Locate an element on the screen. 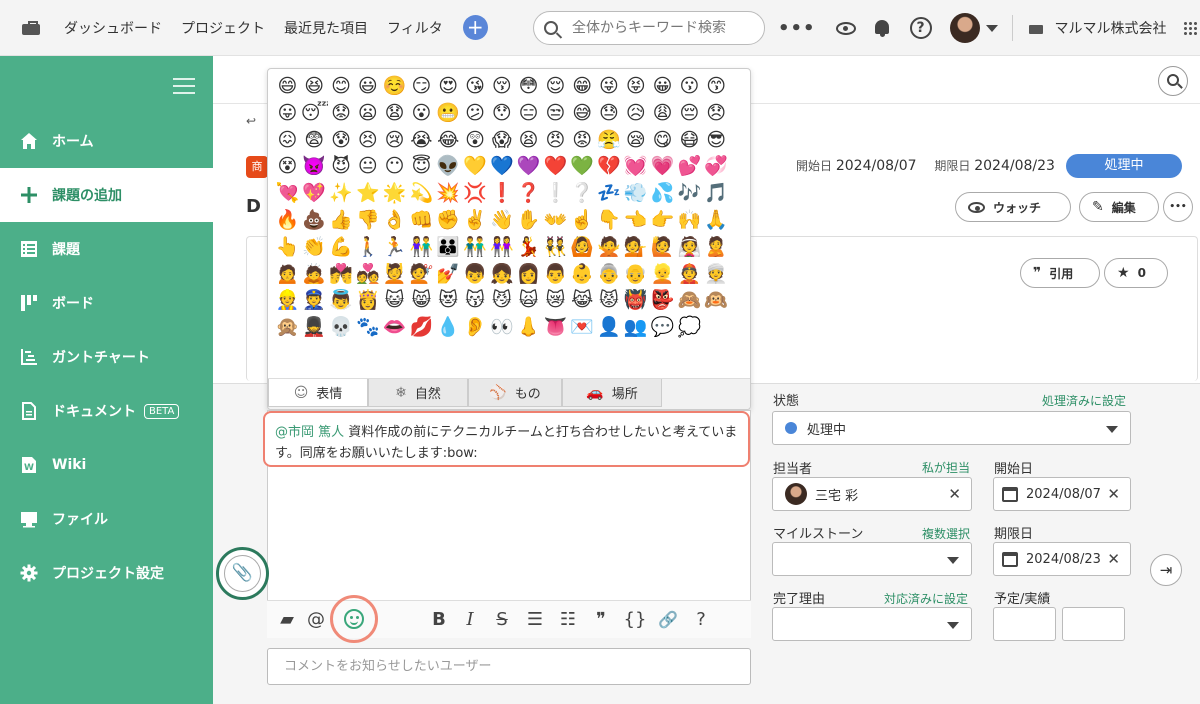 The image size is (1200, 704). emoji-item: 😥 is located at coordinates (635, 113).